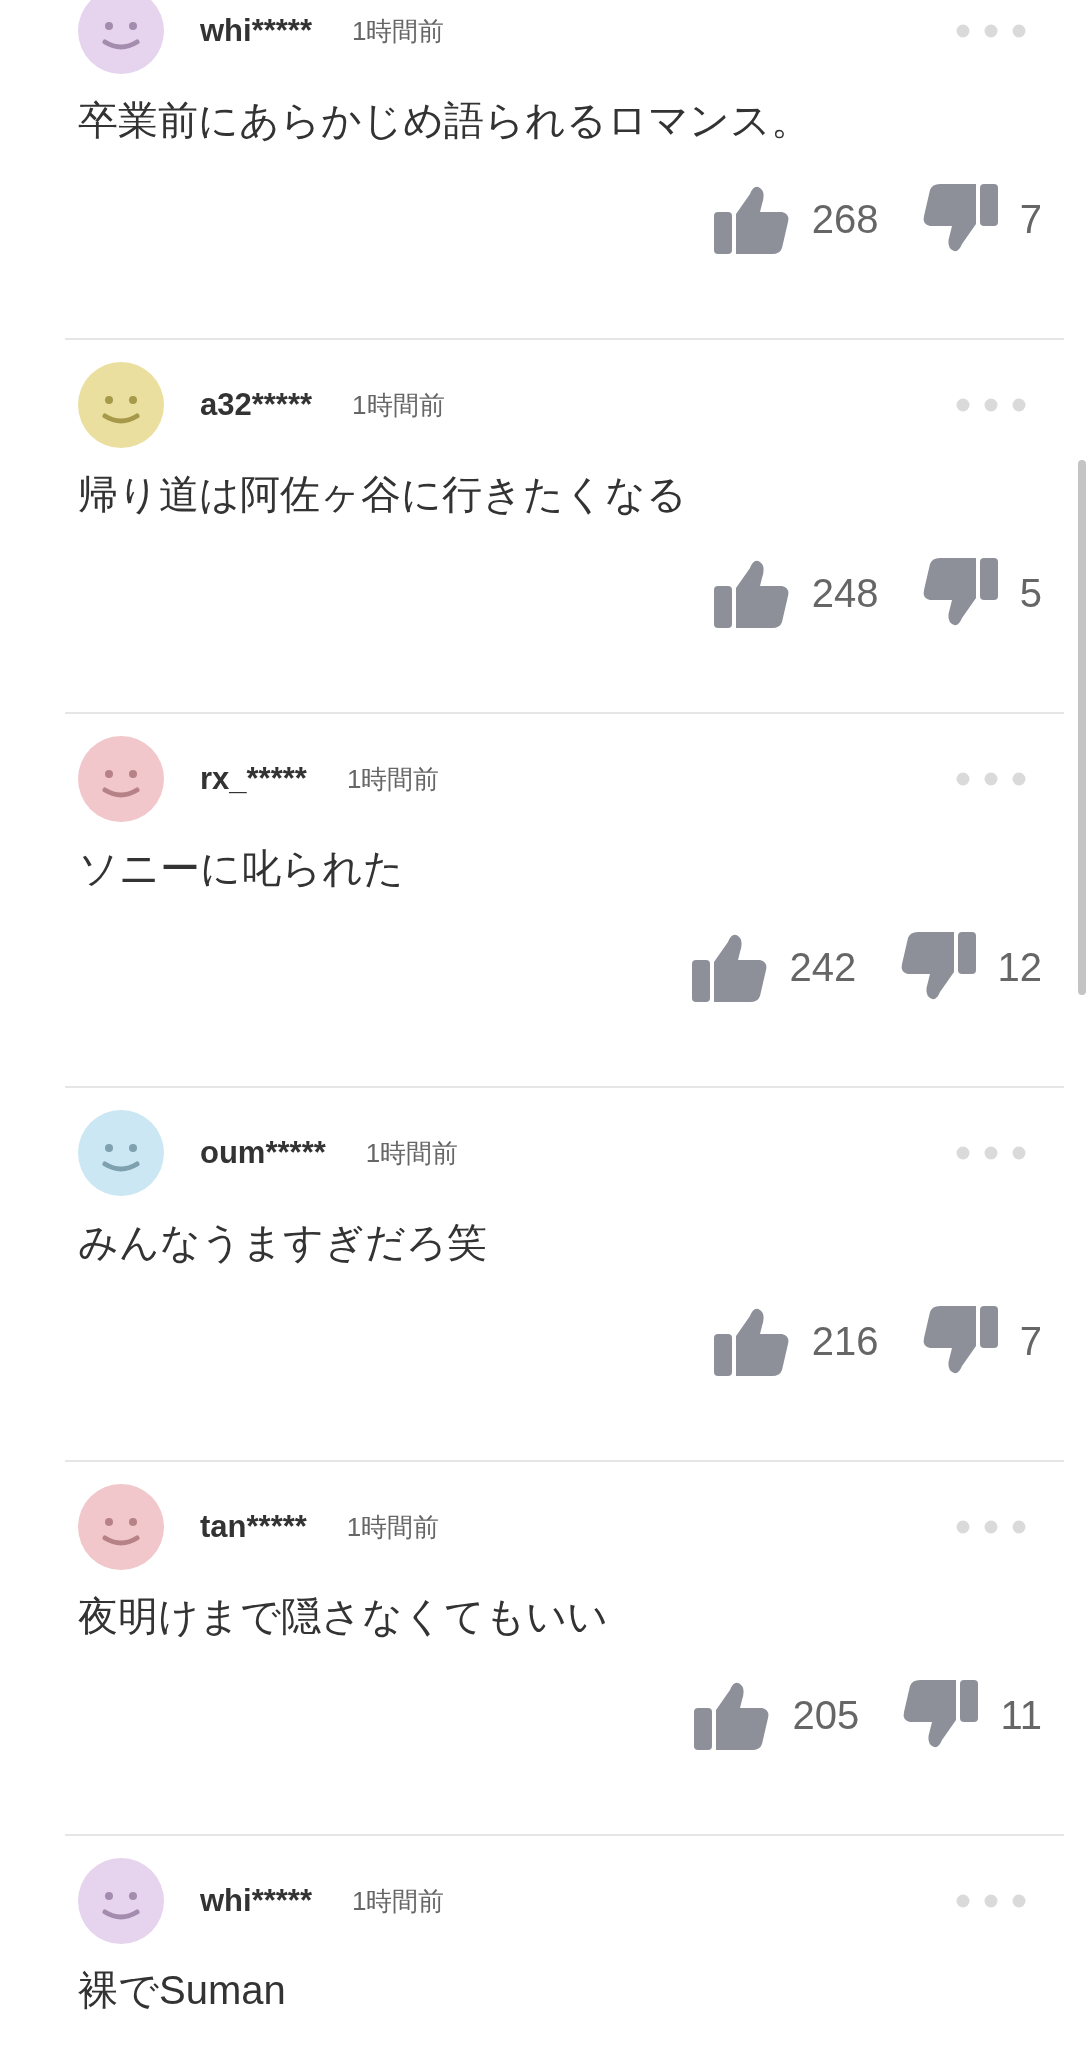 The width and height of the screenshot is (1092, 2048). I want to click on comment-text: 裸でSuman, so click(182, 1990).